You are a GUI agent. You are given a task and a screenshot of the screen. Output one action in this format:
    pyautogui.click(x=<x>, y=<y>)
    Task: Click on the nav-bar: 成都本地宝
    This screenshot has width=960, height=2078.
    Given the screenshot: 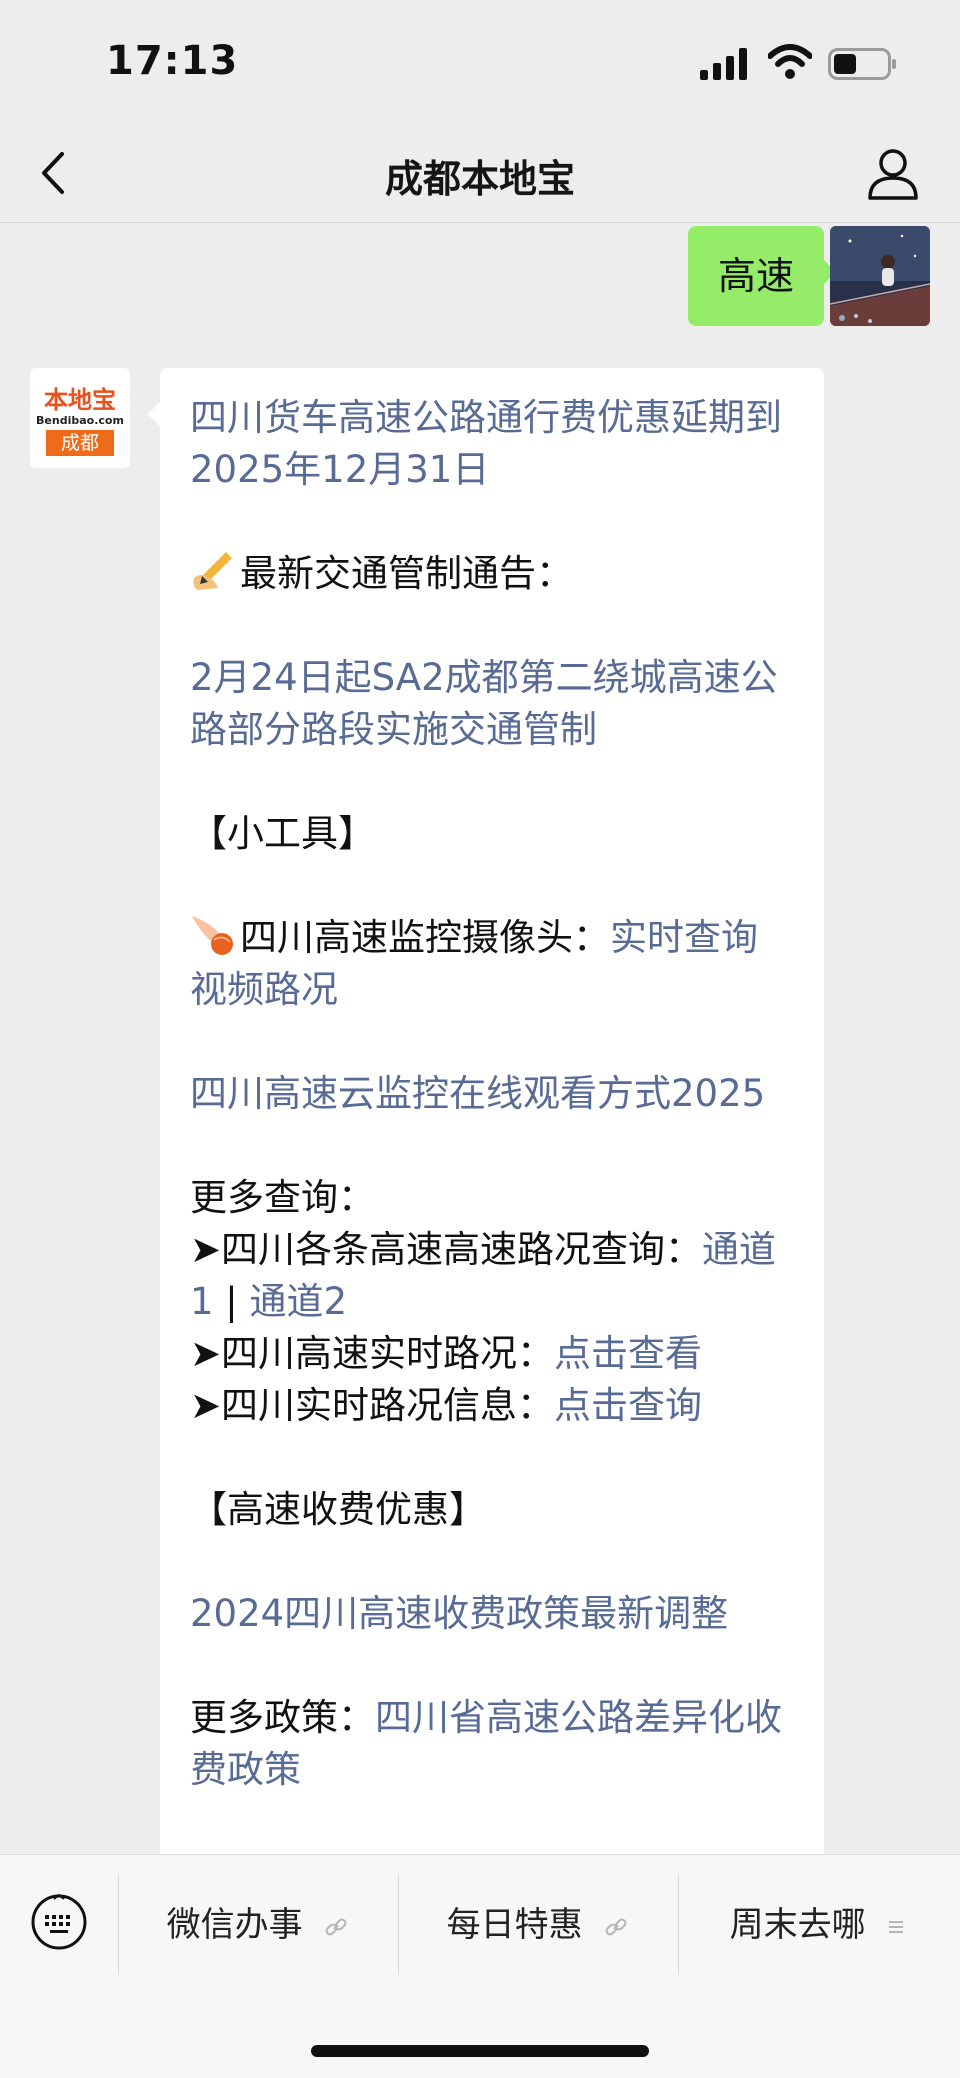 What is the action you would take?
    pyautogui.click(x=480, y=174)
    